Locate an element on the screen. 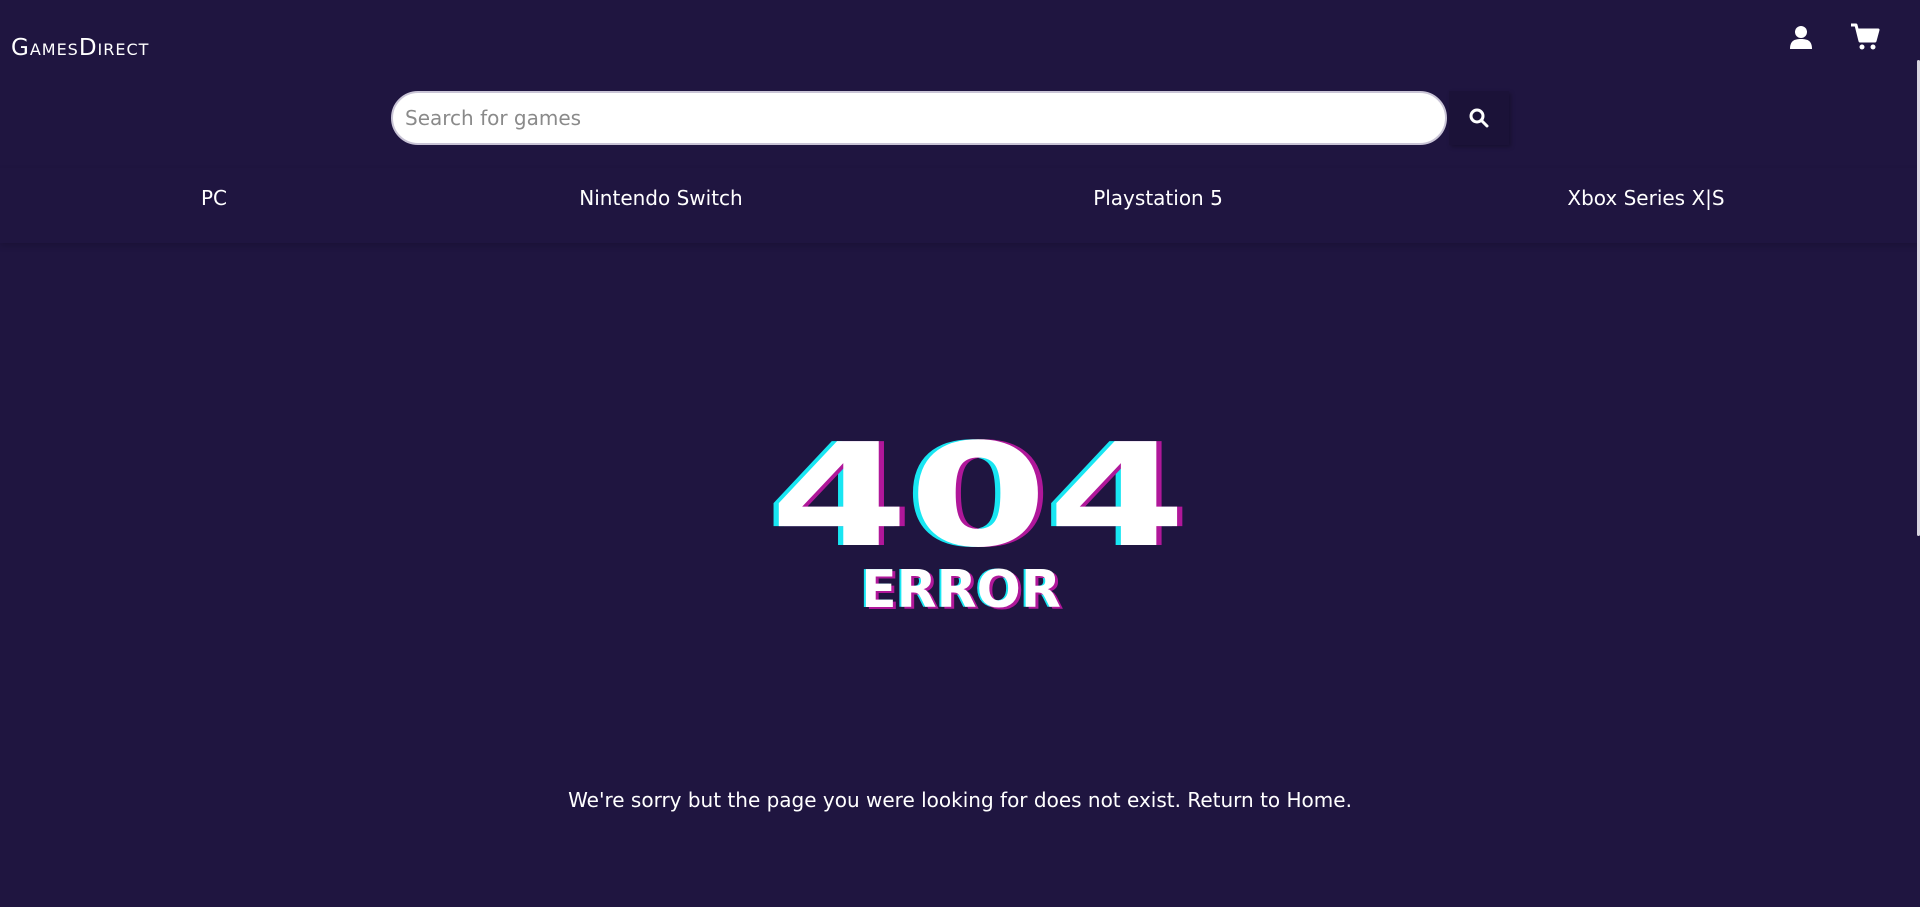 The image size is (1920, 907). nav-item-playstation-5: Playstation 5 is located at coordinates (1158, 198).